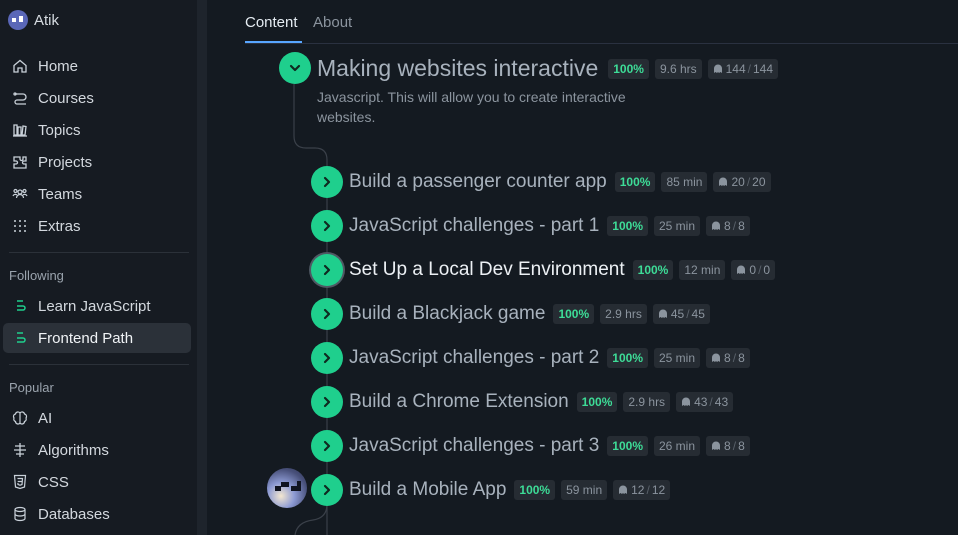 The width and height of the screenshot is (958, 535). Describe the element at coordinates (20, 194) in the screenshot. I see `teams-icon` at that location.